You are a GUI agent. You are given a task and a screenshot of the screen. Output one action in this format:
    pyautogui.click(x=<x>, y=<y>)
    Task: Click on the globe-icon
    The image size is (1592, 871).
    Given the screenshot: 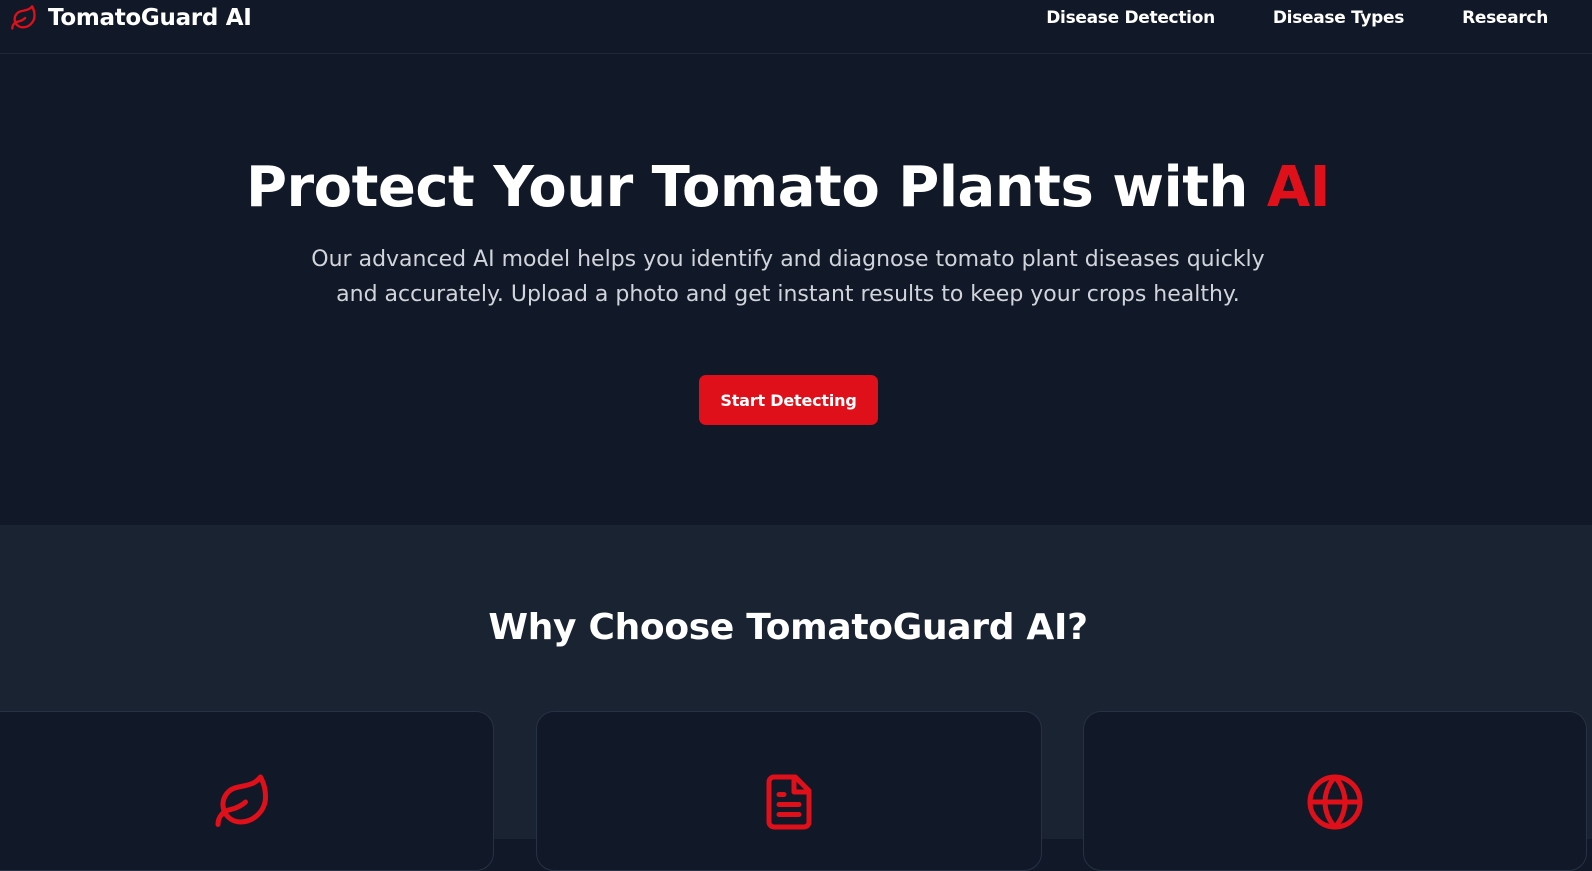 What is the action you would take?
    pyautogui.click(x=1335, y=802)
    